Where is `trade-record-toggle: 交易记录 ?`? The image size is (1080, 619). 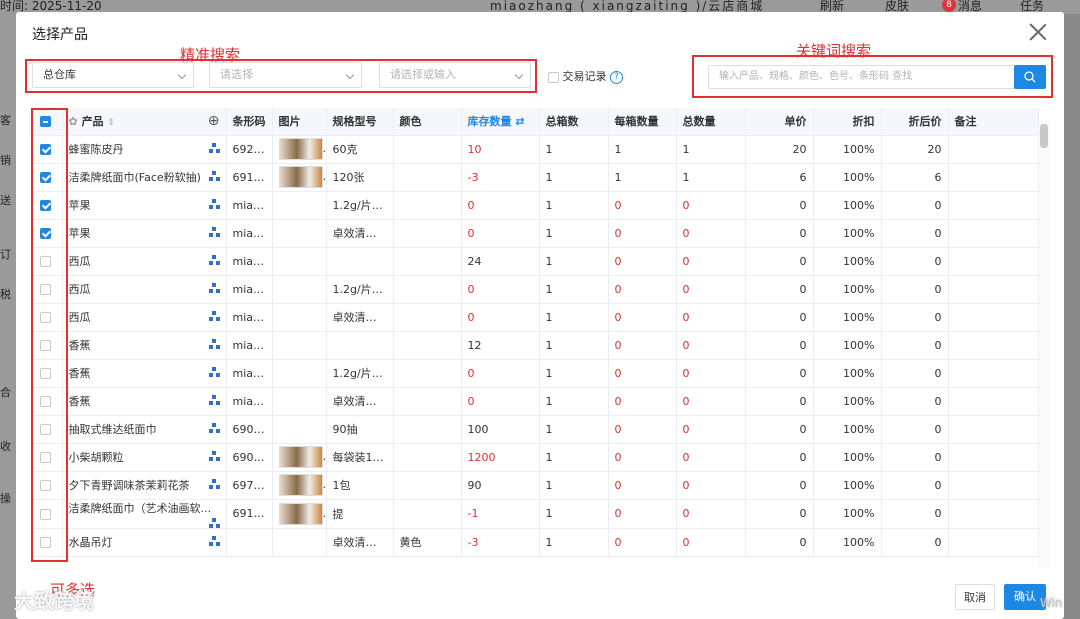
trade-record-toggle: 交易记录 ? is located at coordinates (585, 76).